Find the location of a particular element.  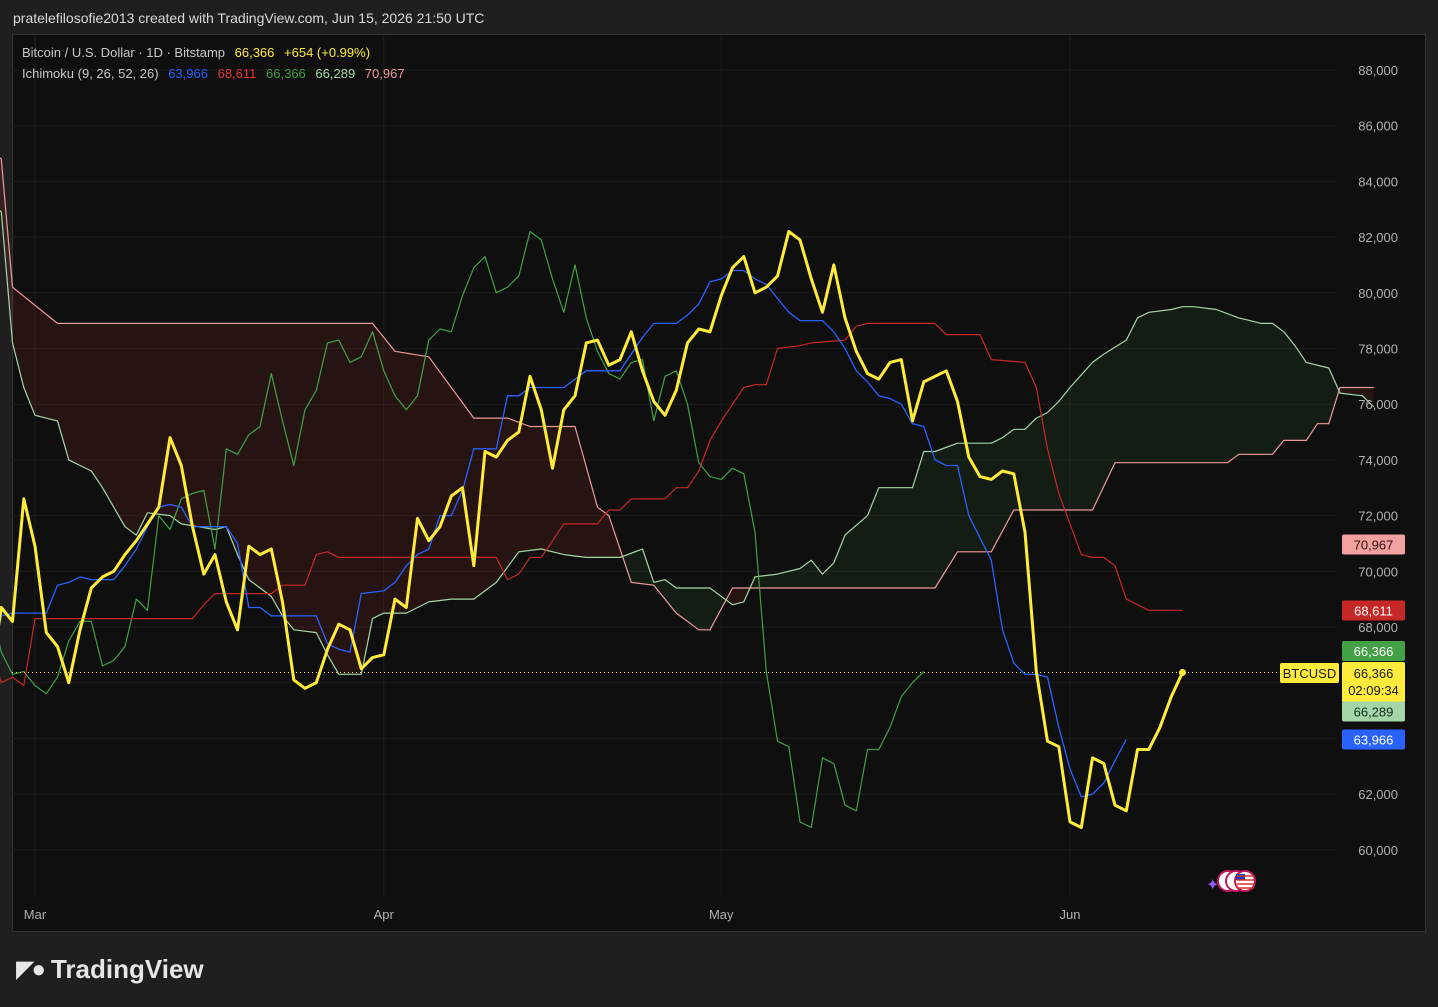

legend-change: +654 (+0.99%) is located at coordinates (327, 52).